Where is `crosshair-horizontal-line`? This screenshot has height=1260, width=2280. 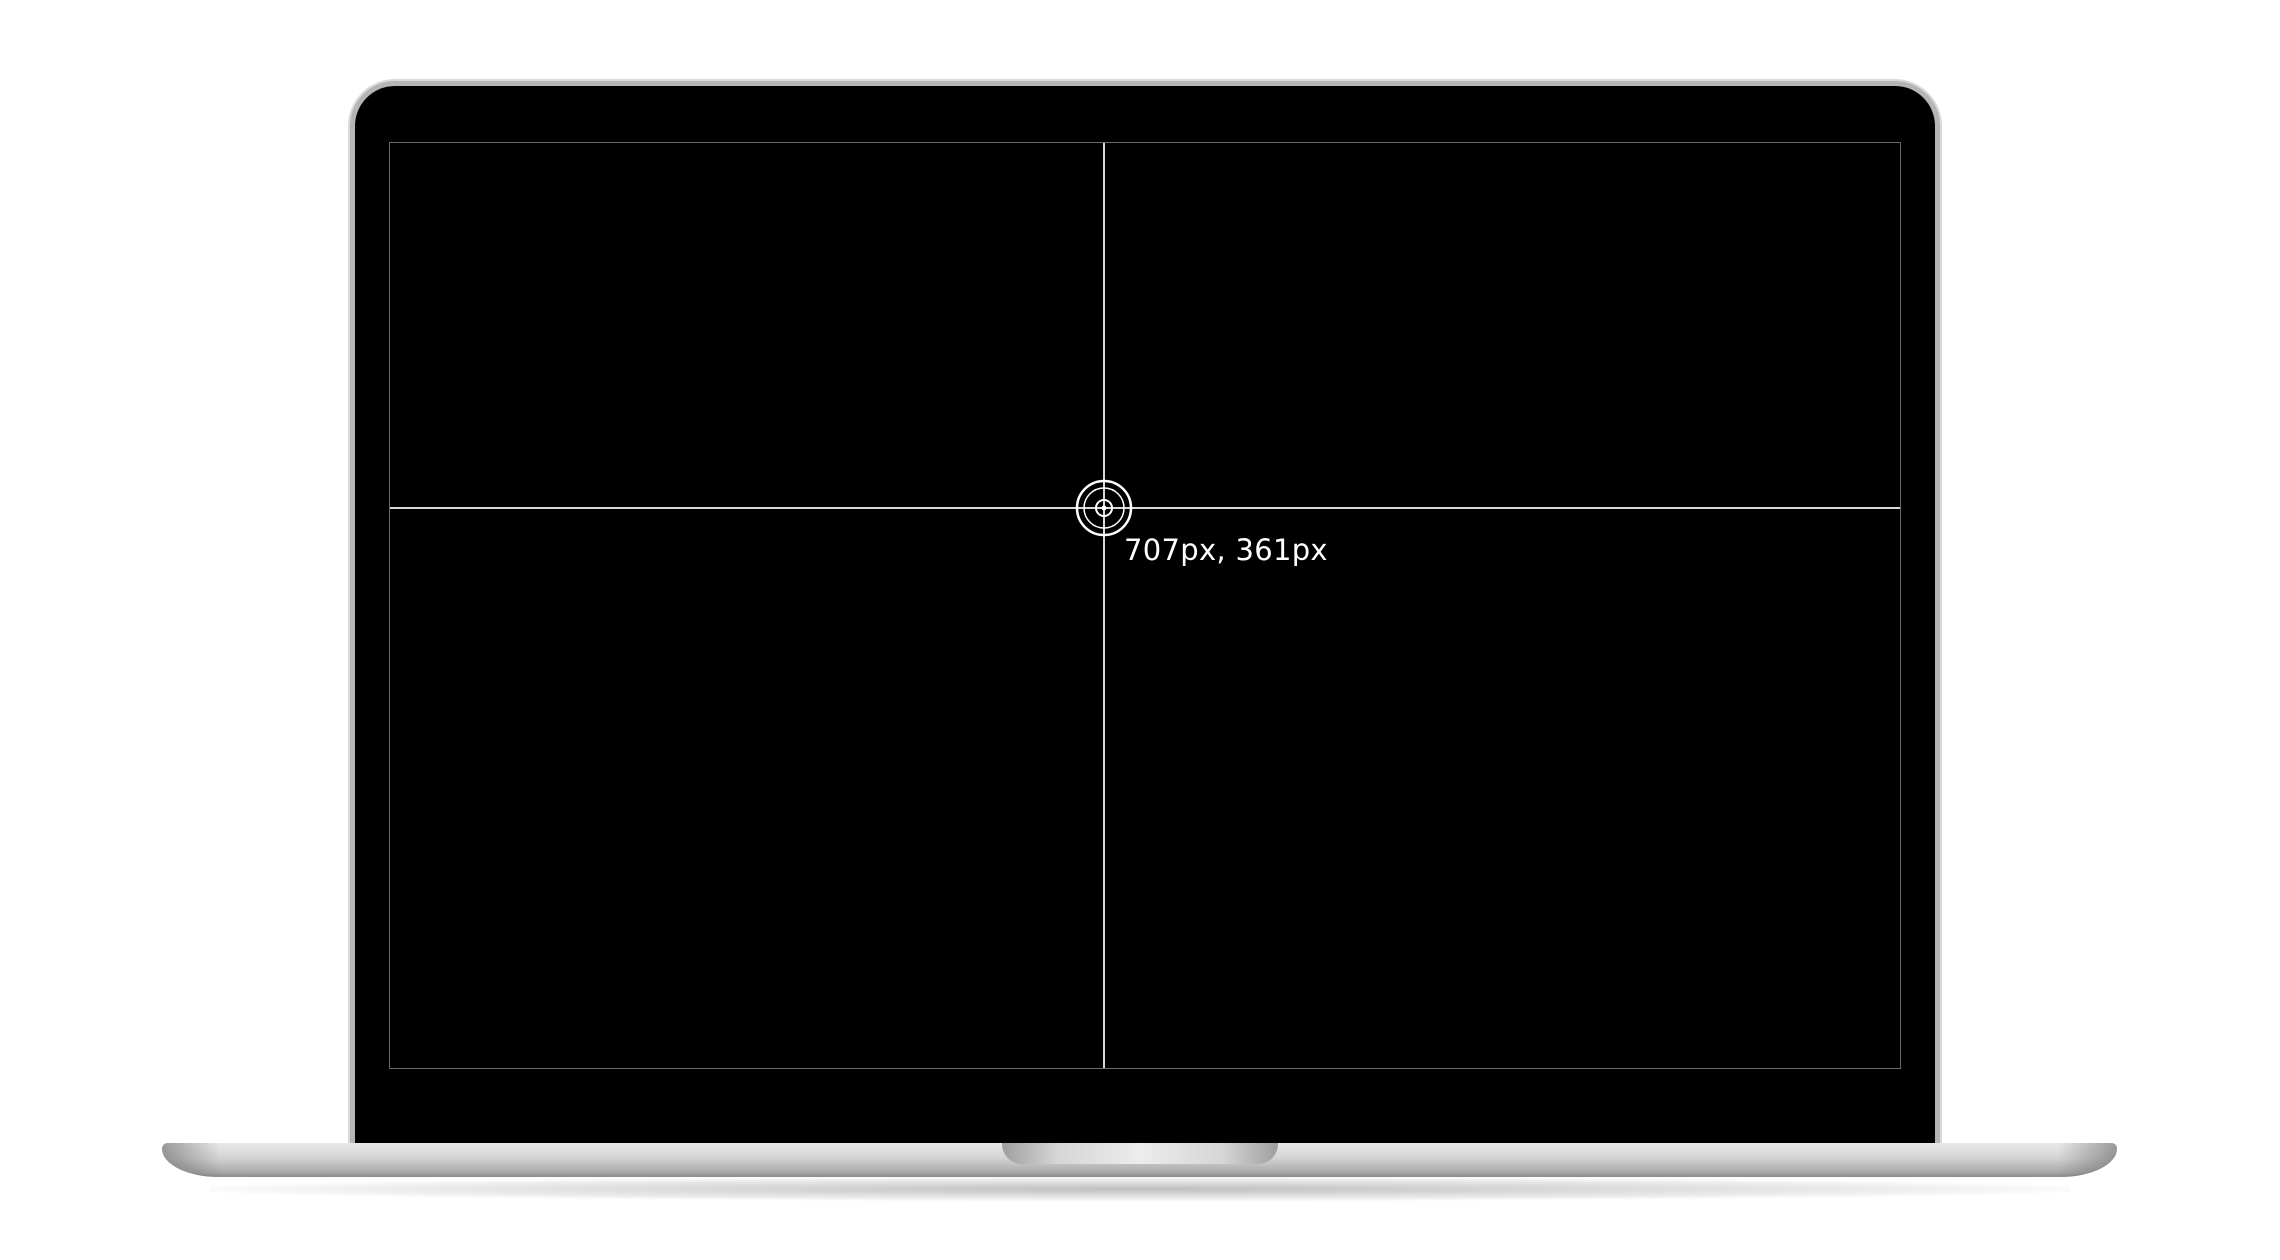 crosshair-horizontal-line is located at coordinates (1145, 508).